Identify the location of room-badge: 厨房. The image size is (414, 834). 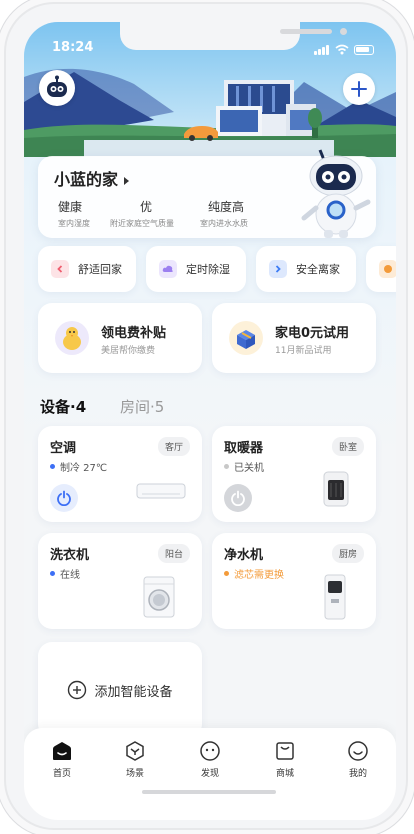
(347, 553).